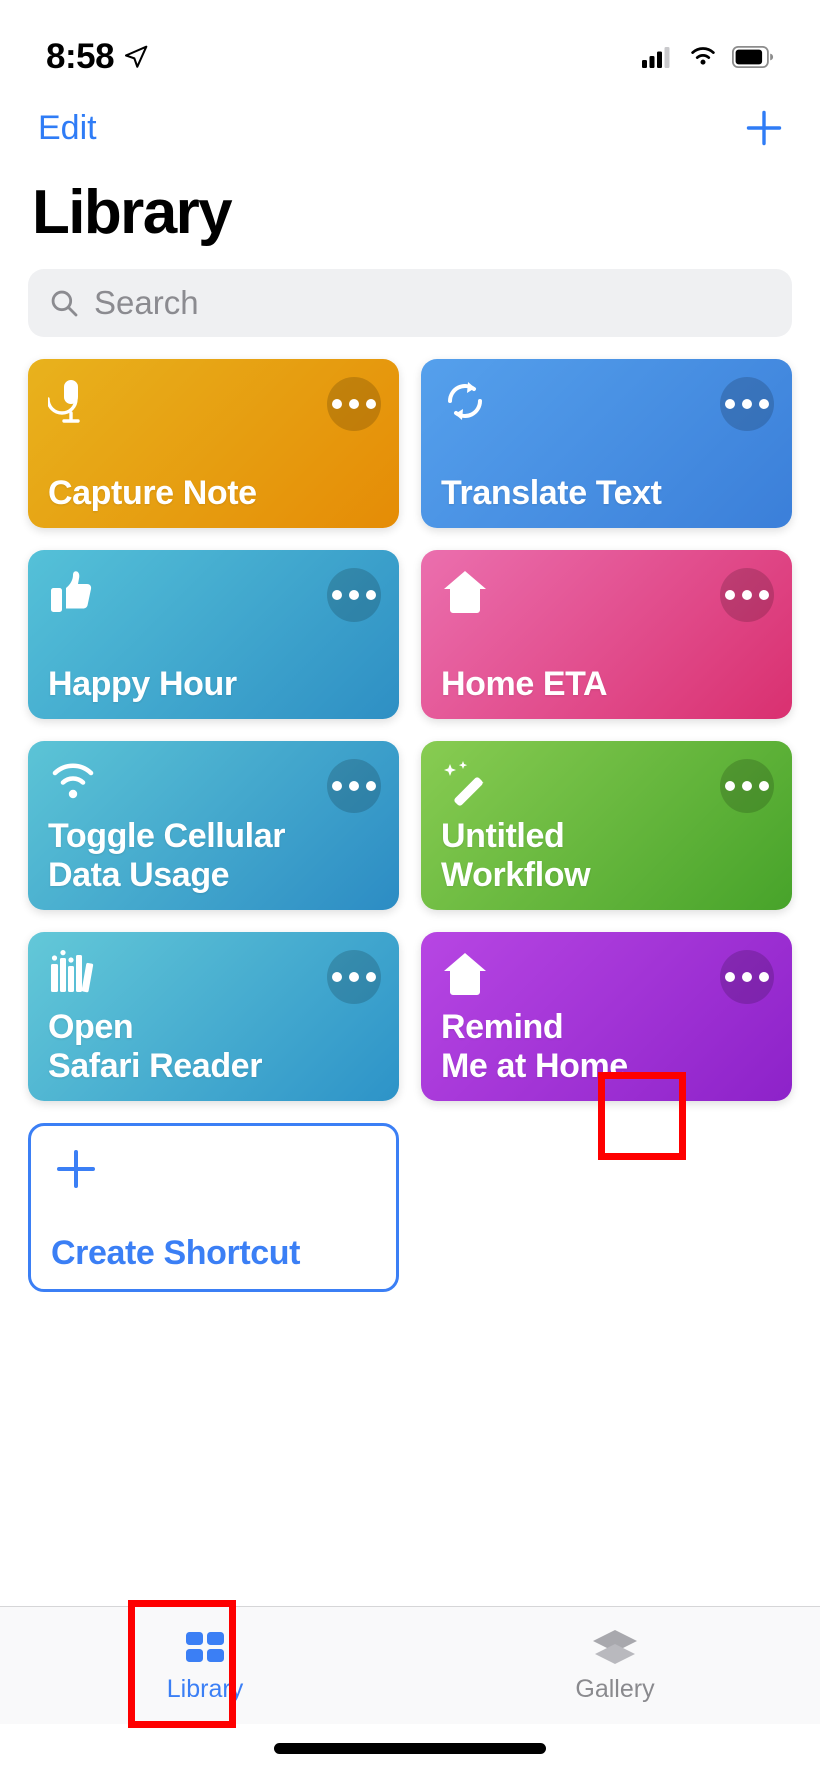 Image resolution: width=820 pixels, height=1776 pixels. What do you see at coordinates (551, 492) in the screenshot?
I see `shortcut-label: Translate Text` at bounding box center [551, 492].